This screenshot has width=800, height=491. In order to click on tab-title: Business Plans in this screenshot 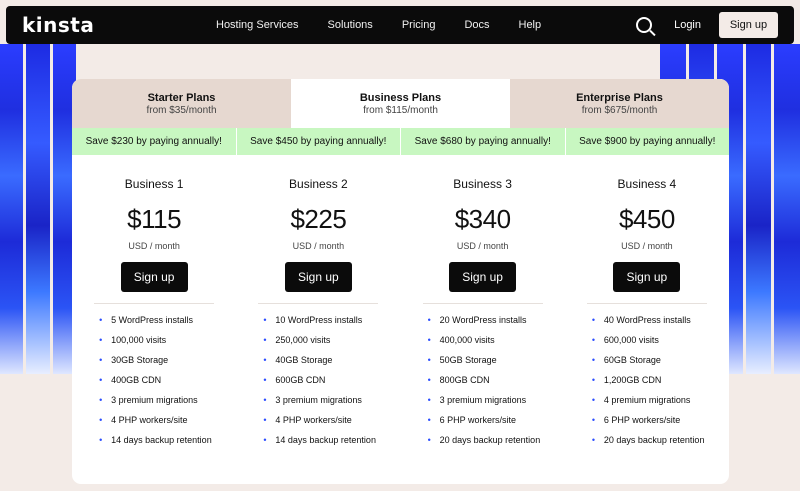, I will do `click(400, 97)`.